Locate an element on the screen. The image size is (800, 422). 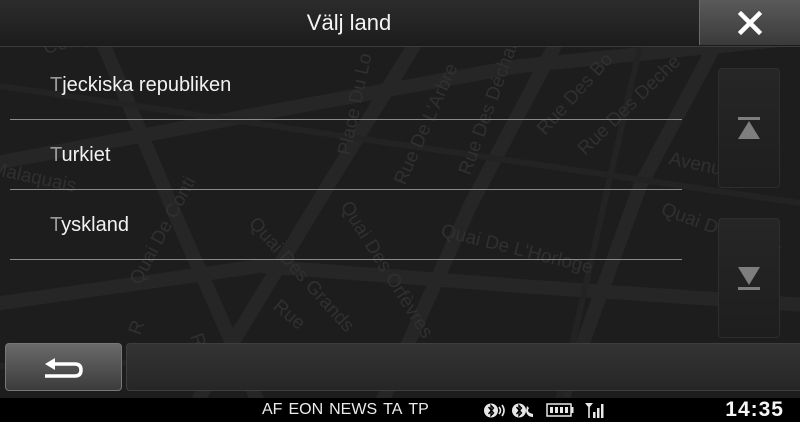
signal-strength-icon is located at coordinates (594, 410).